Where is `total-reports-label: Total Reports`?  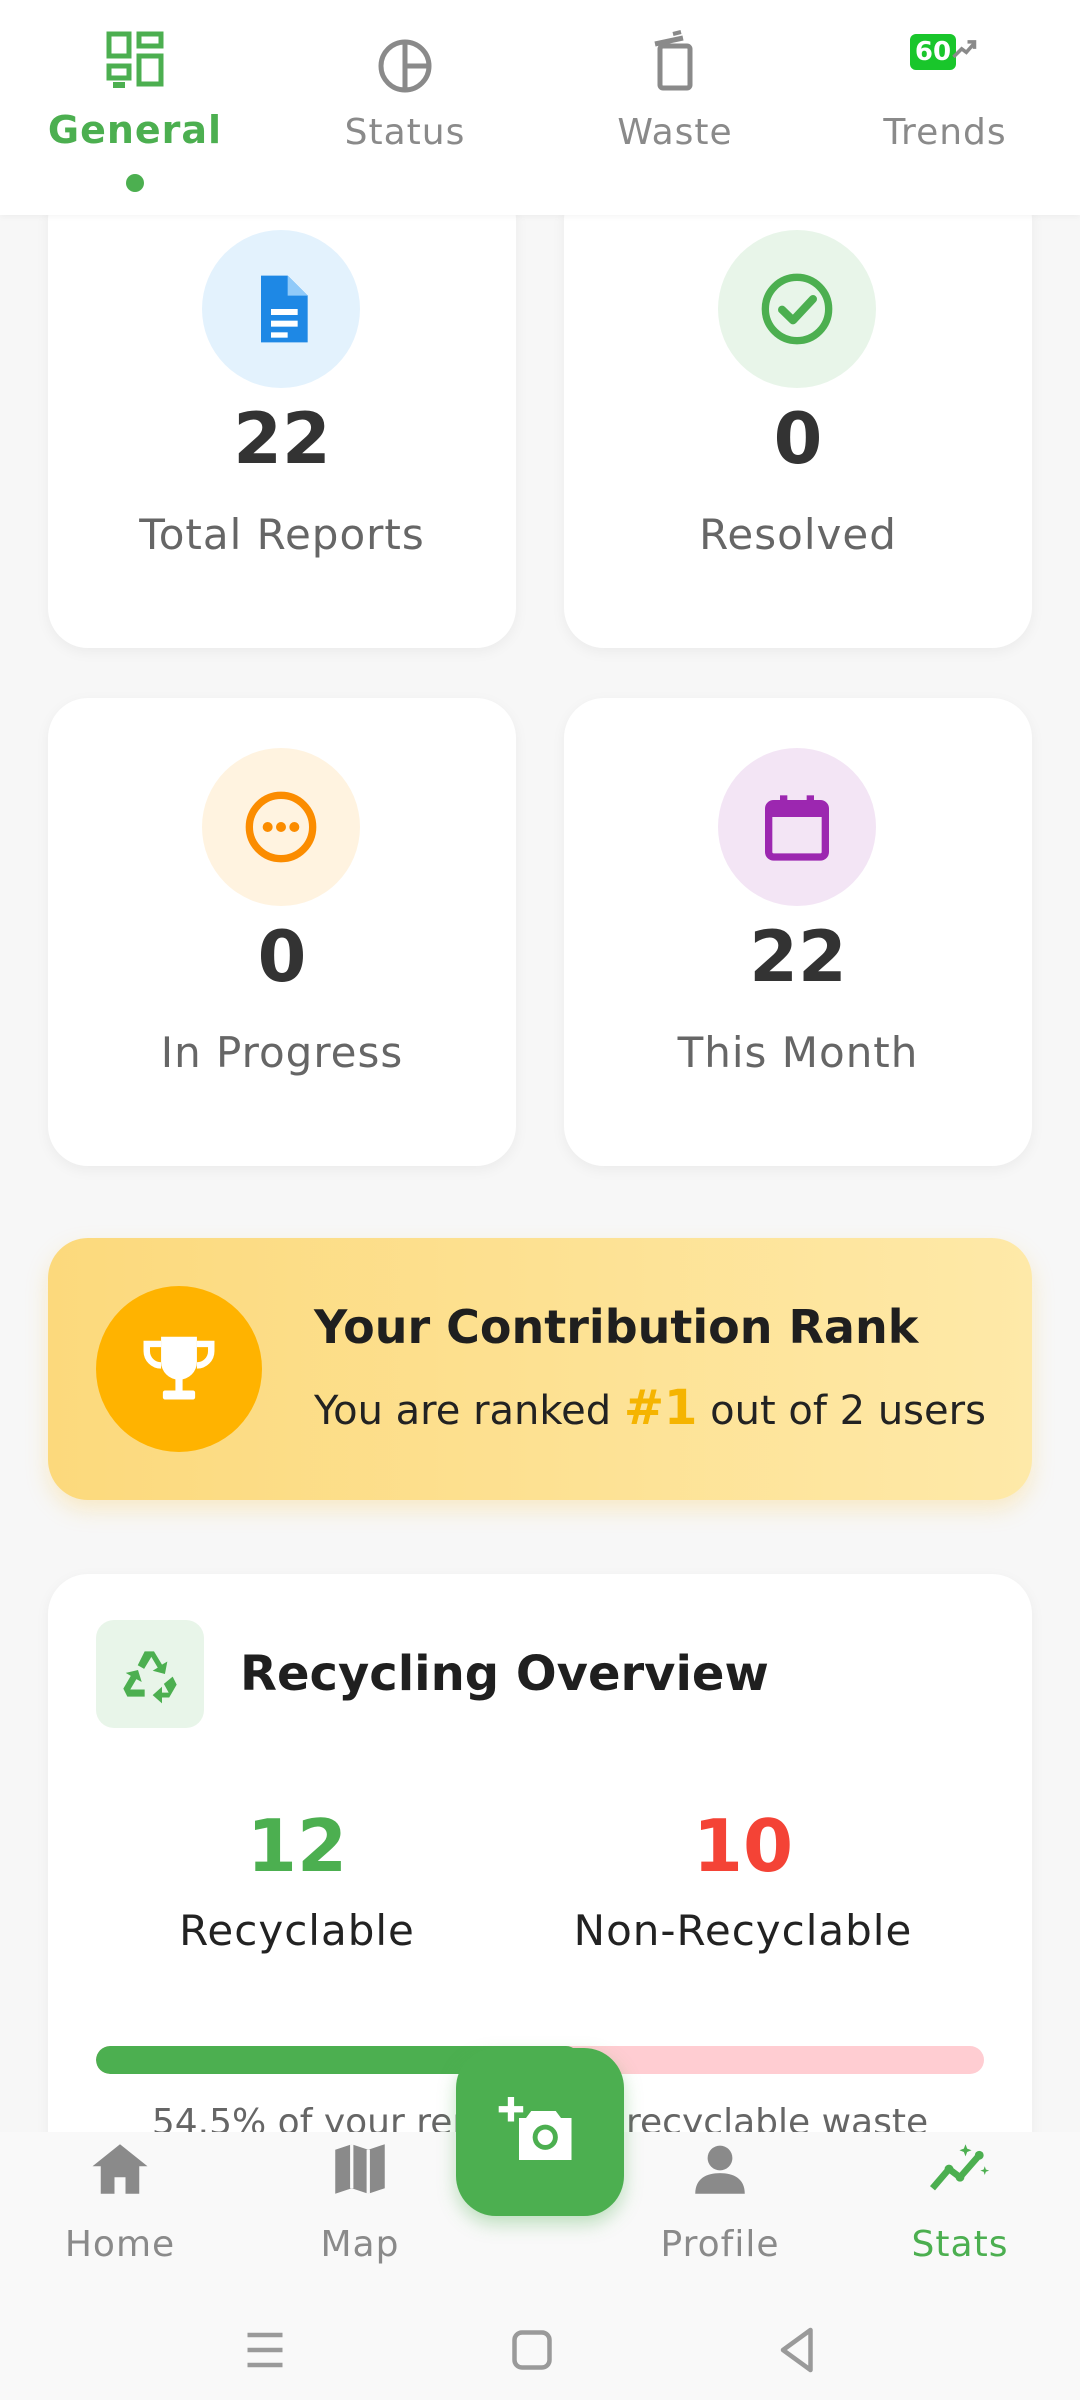 total-reports-label: Total Reports is located at coordinates (282, 534).